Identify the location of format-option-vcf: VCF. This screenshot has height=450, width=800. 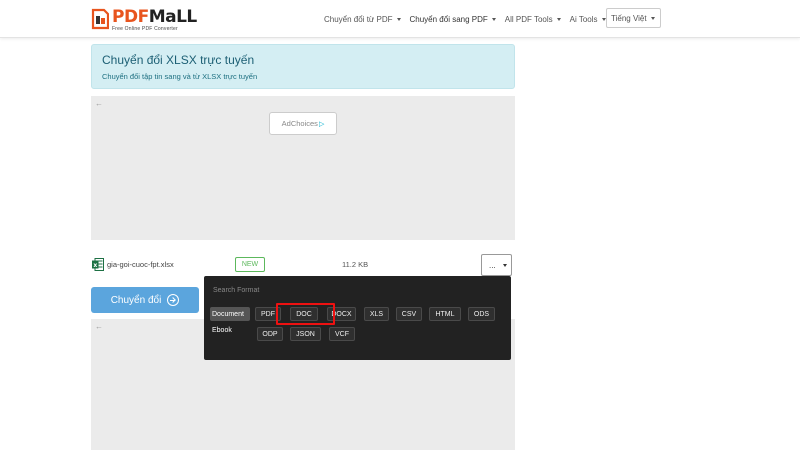
(342, 334).